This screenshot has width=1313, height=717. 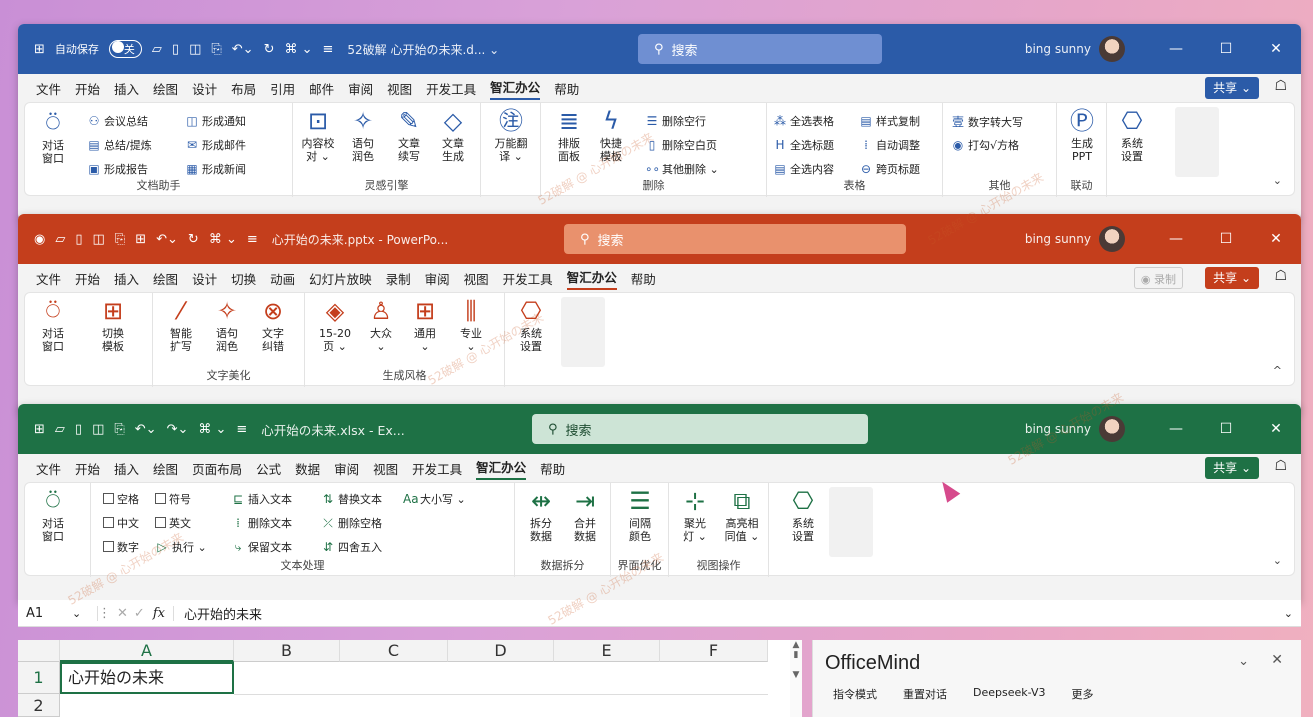 What do you see at coordinates (889, 121) in the screenshot?
I see `style-copy-button: ▤ 样式复制` at bounding box center [889, 121].